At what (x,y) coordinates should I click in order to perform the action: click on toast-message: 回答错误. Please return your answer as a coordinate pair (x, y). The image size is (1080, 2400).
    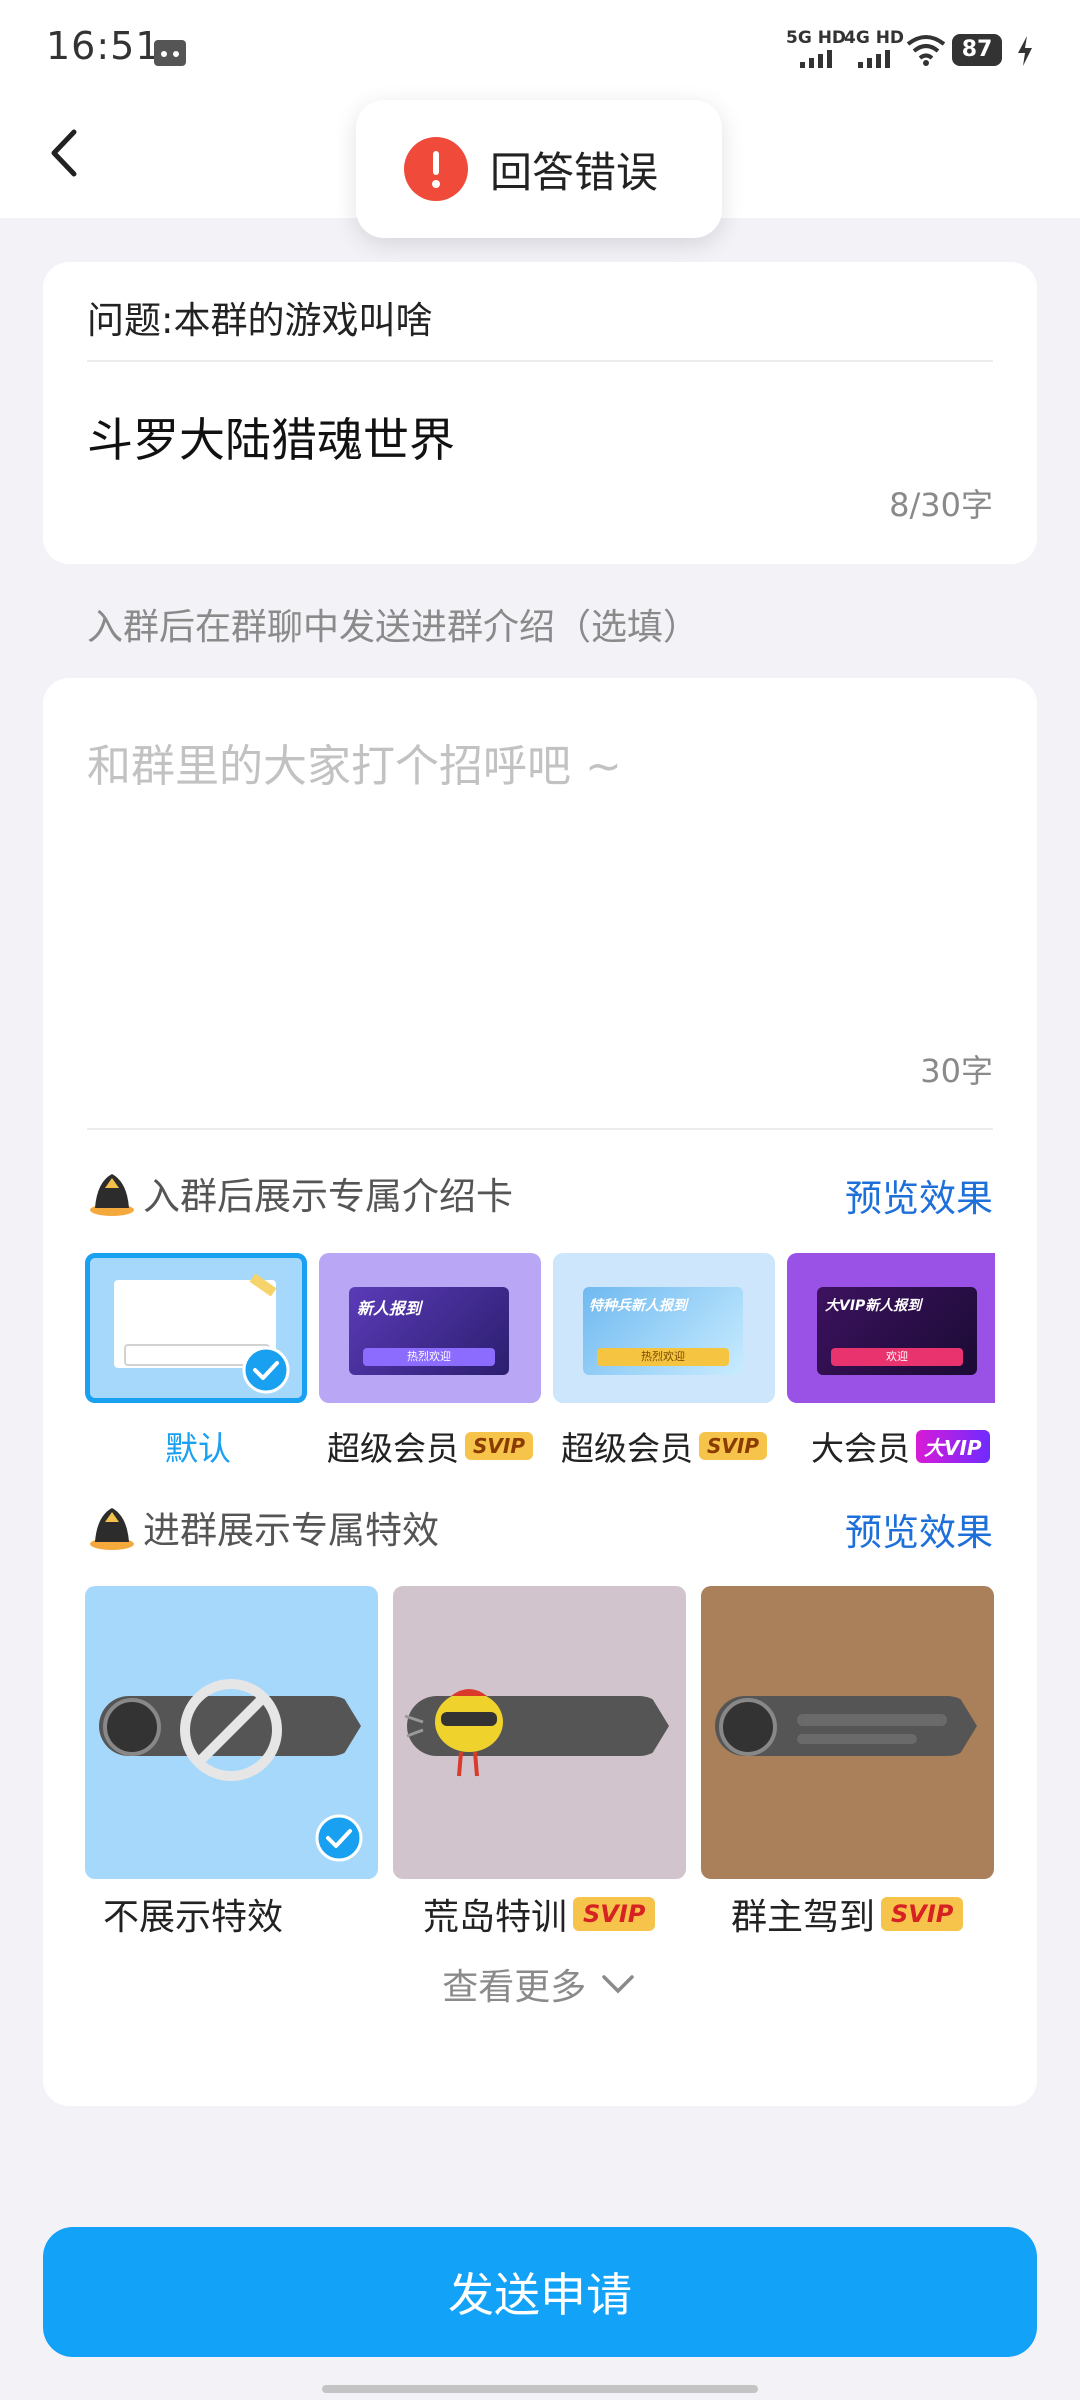
    Looking at the image, I should click on (574, 172).